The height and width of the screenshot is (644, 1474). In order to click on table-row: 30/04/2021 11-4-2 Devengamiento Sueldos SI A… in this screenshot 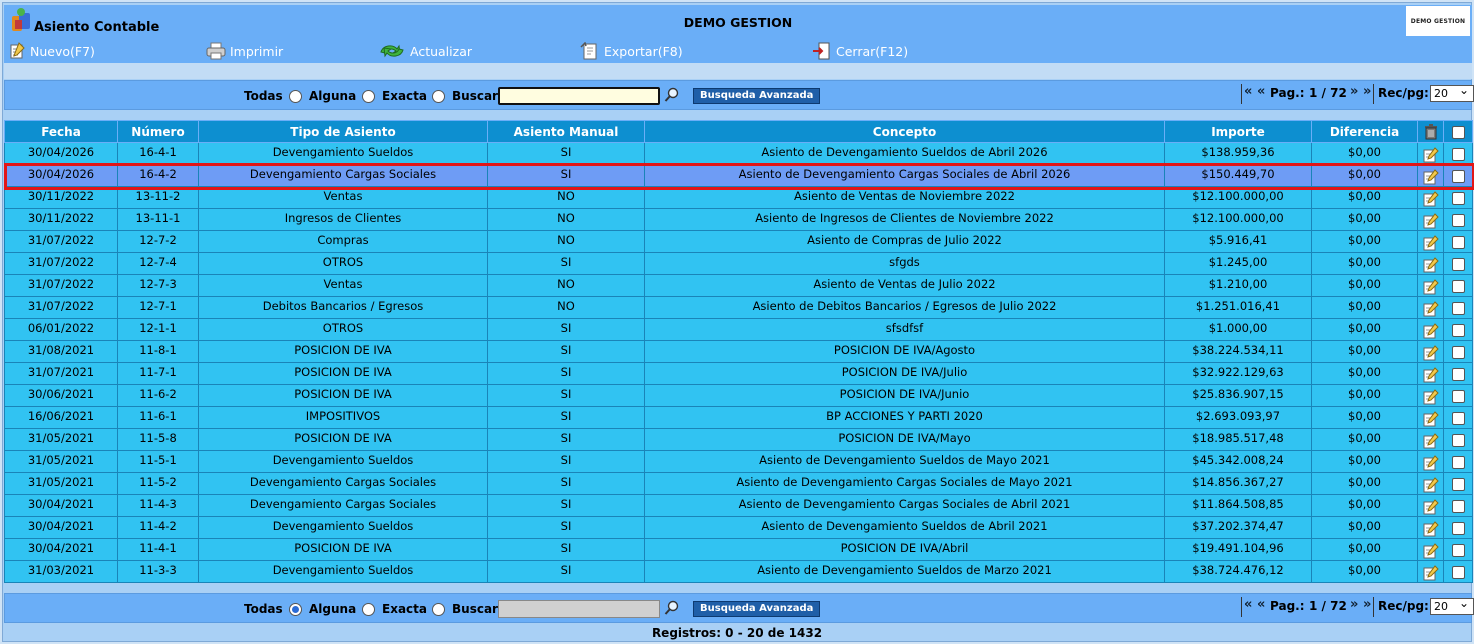, I will do `click(738, 527)`.